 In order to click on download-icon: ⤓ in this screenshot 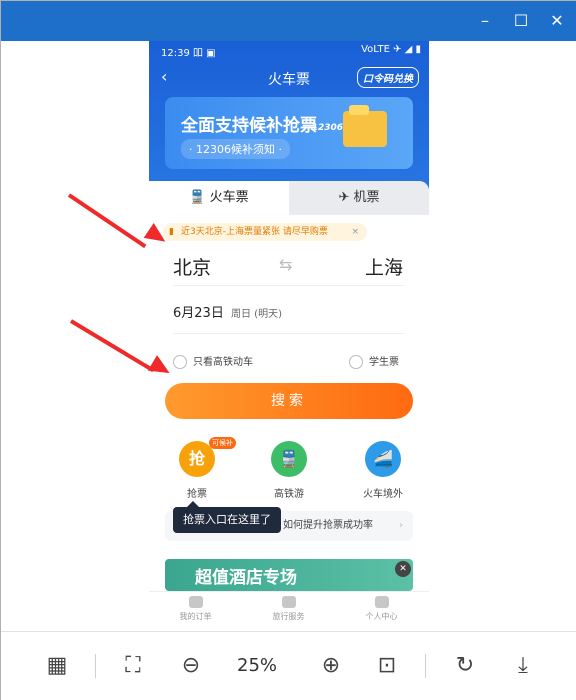, I will do `click(523, 666)`.